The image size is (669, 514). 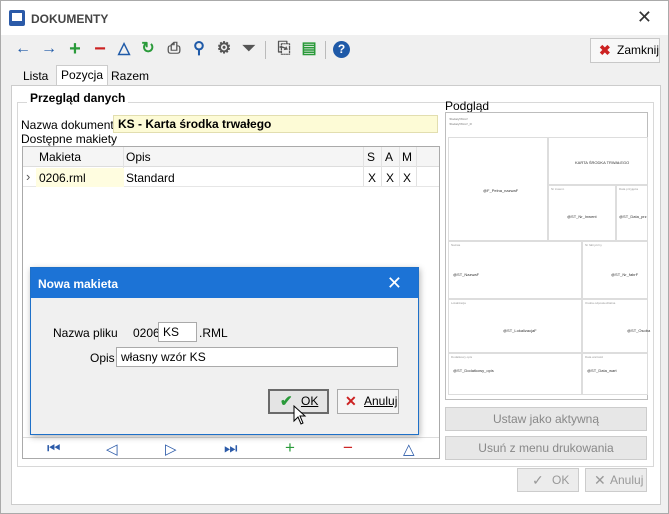 What do you see at coordinates (371, 157) in the screenshot?
I see `column-s: S` at bounding box center [371, 157].